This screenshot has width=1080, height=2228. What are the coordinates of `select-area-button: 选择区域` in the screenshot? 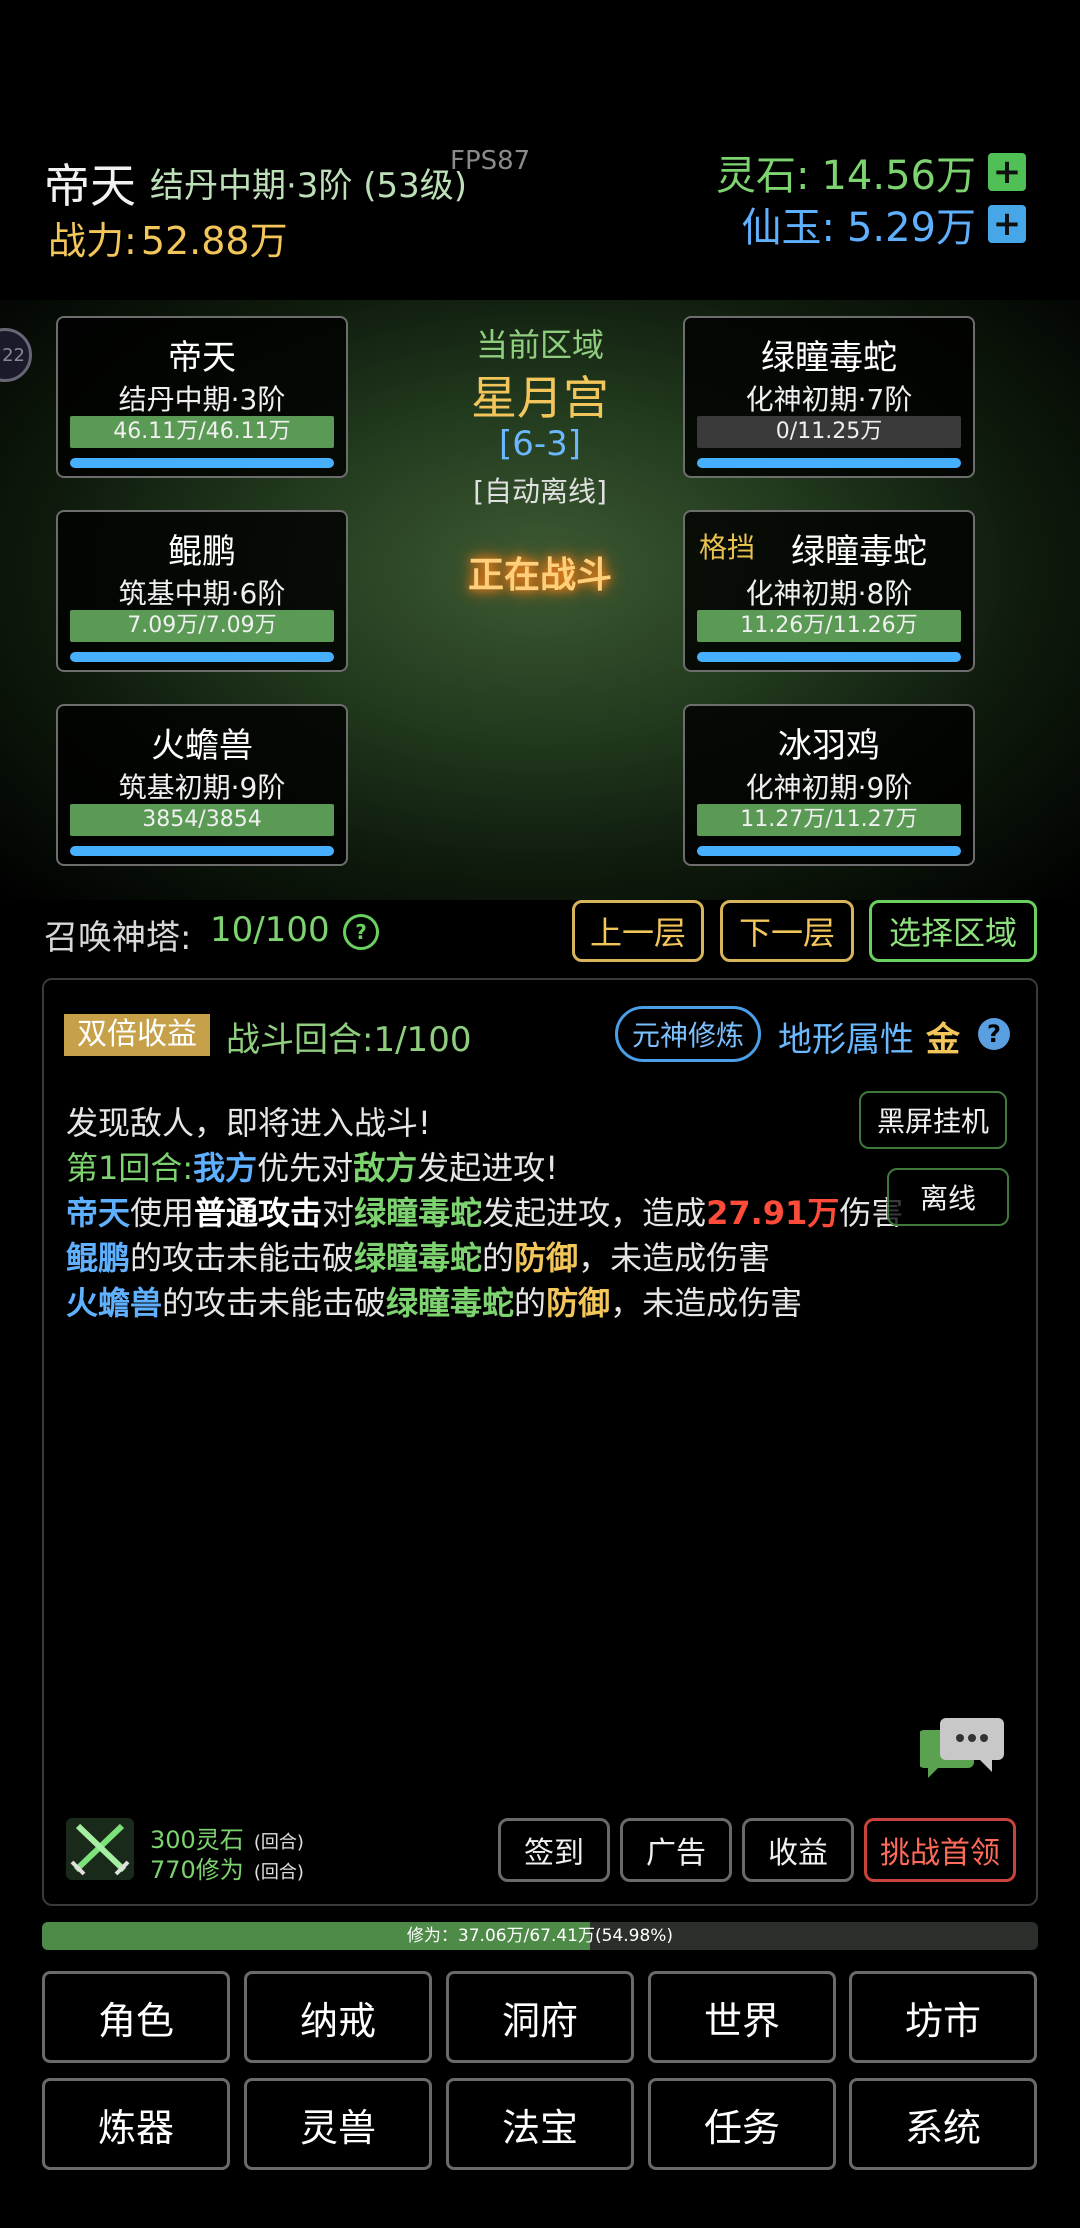 It's located at (953, 931).